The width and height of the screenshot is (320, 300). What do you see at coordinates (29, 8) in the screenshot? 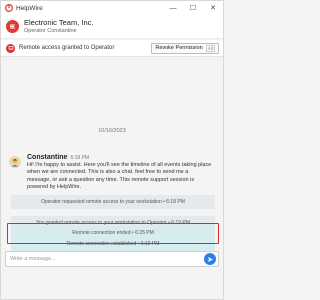
I see `app-title: HelpWire` at bounding box center [29, 8].